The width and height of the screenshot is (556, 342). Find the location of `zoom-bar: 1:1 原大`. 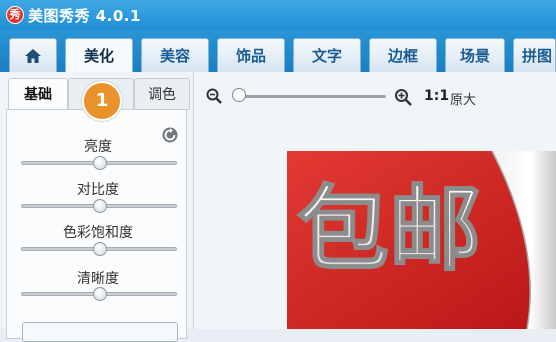

zoom-bar: 1:1 原大 is located at coordinates (375, 98).